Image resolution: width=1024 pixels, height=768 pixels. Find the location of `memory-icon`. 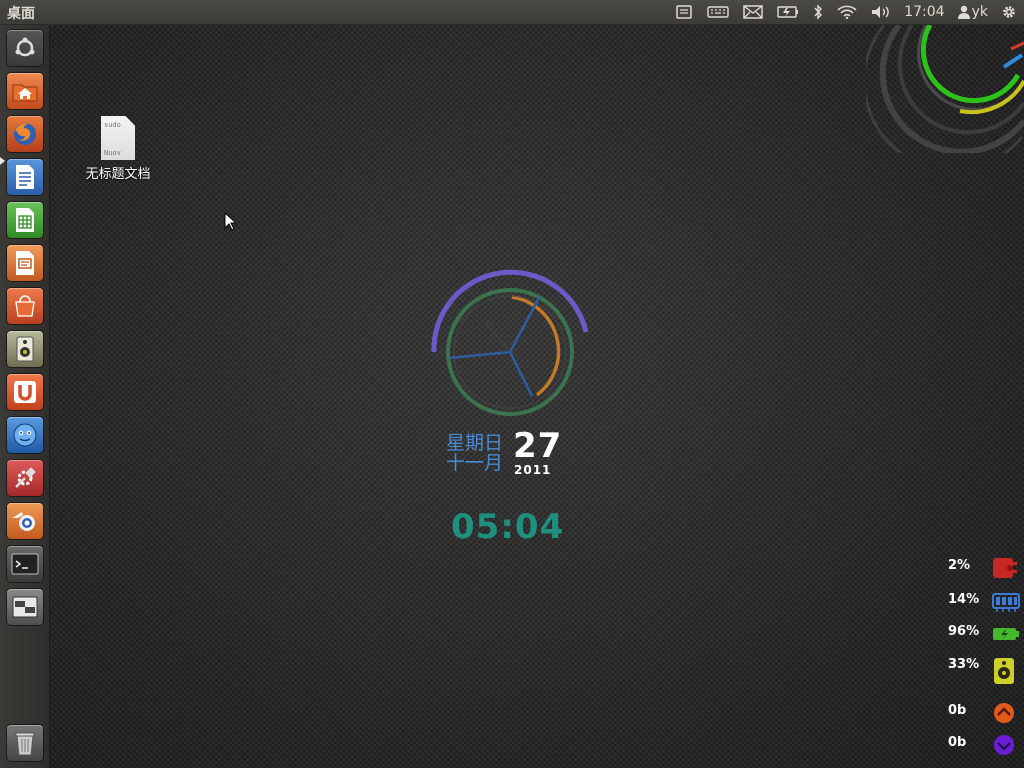

memory-icon is located at coordinates (1006, 602).